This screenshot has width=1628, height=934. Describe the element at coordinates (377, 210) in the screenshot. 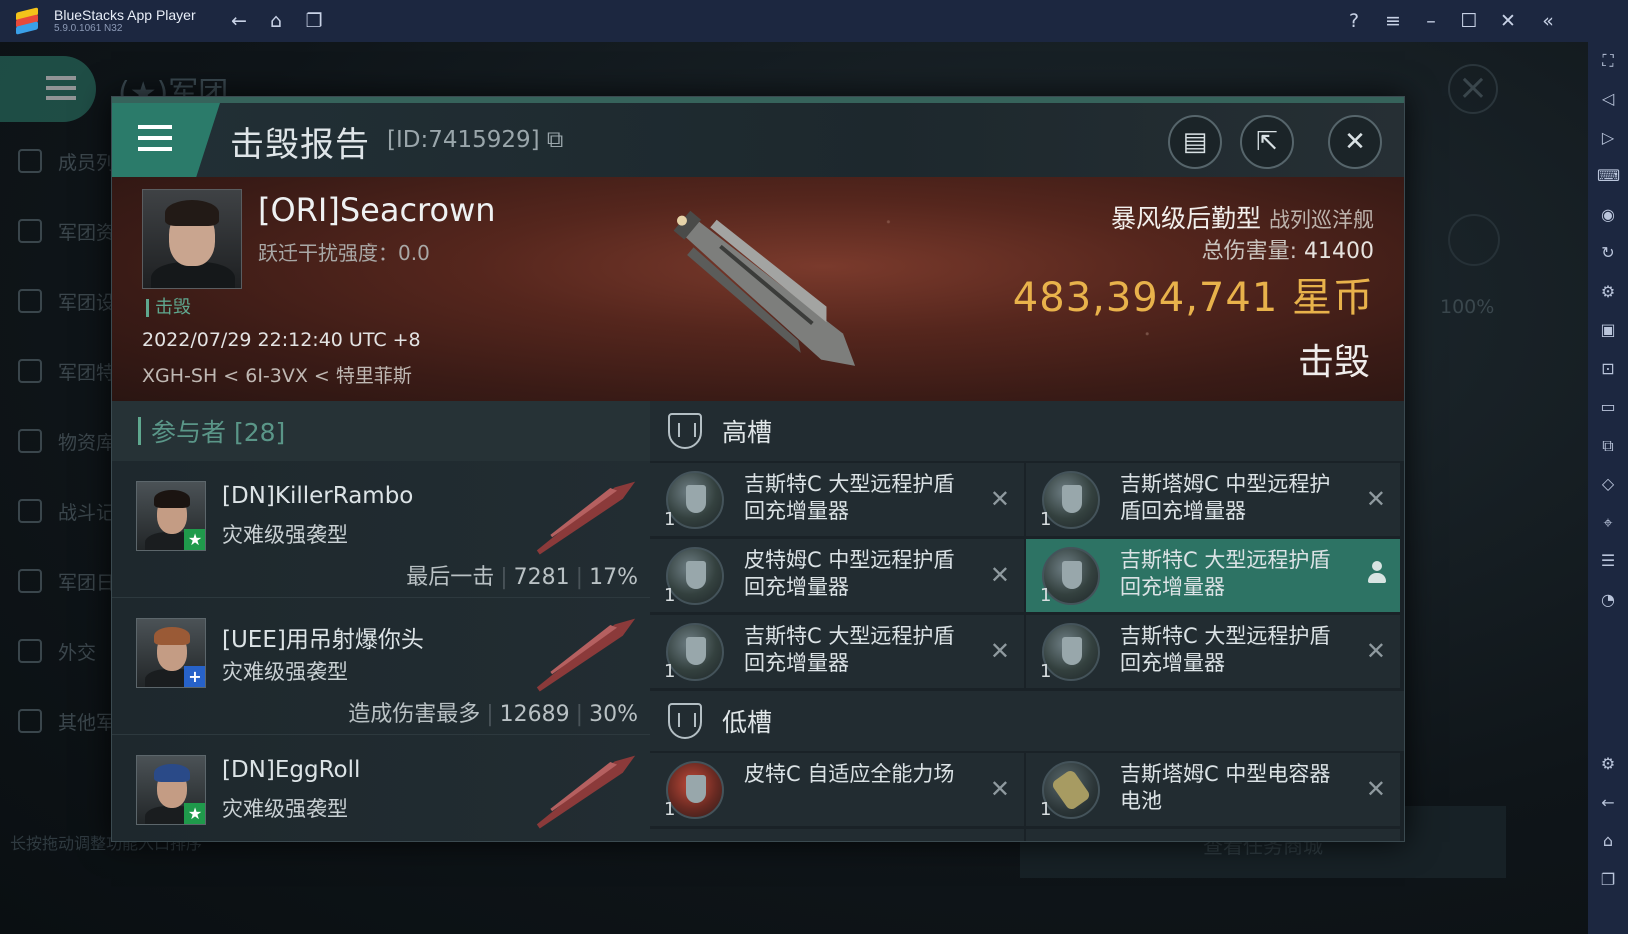

I see `victim-name: [ORI]Seacrown` at that location.